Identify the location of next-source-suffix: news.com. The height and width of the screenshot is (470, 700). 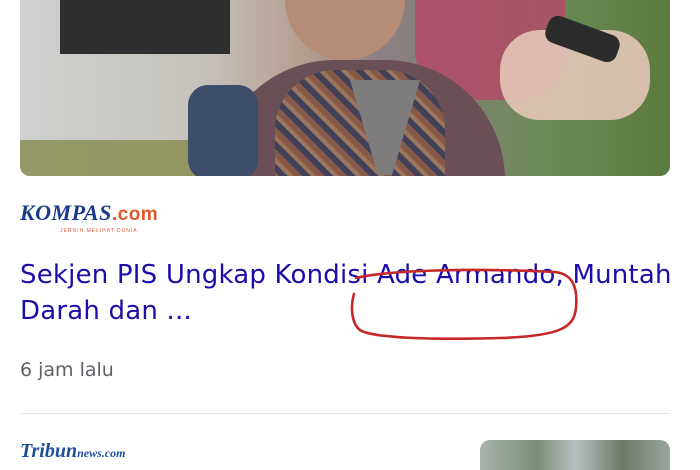
(101, 453).